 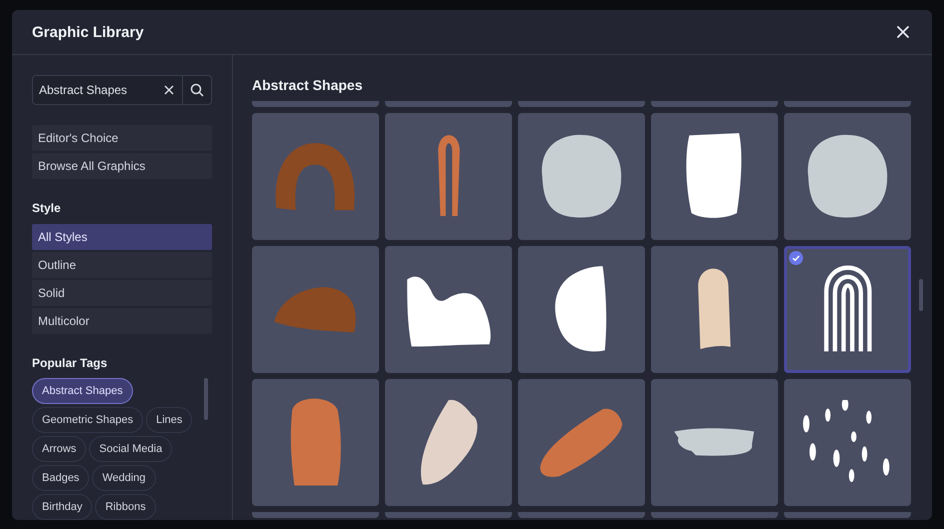 I want to click on search-bar: Abstract Shapes, so click(x=122, y=90).